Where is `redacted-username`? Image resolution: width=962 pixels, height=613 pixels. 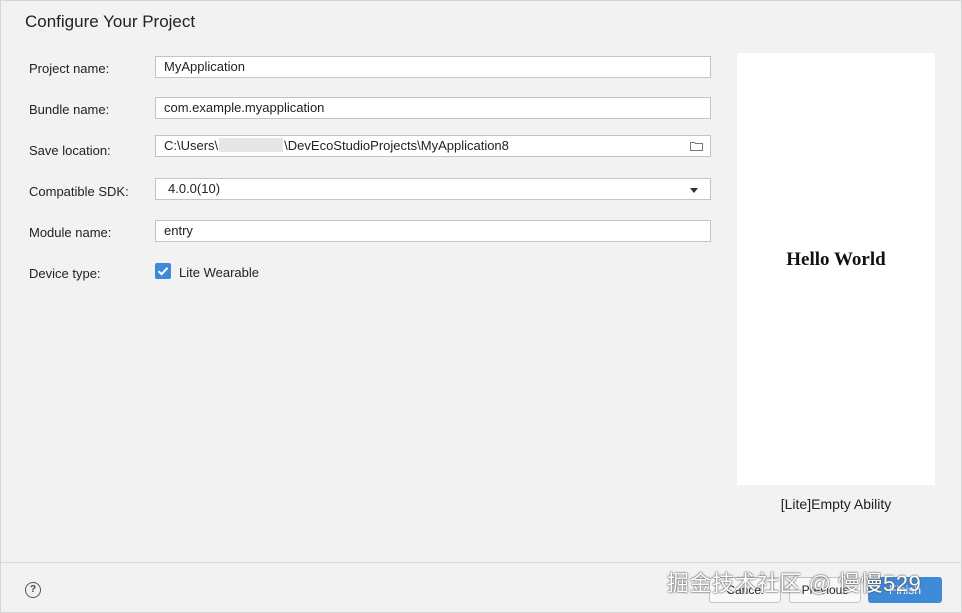
redacted-username is located at coordinates (251, 145).